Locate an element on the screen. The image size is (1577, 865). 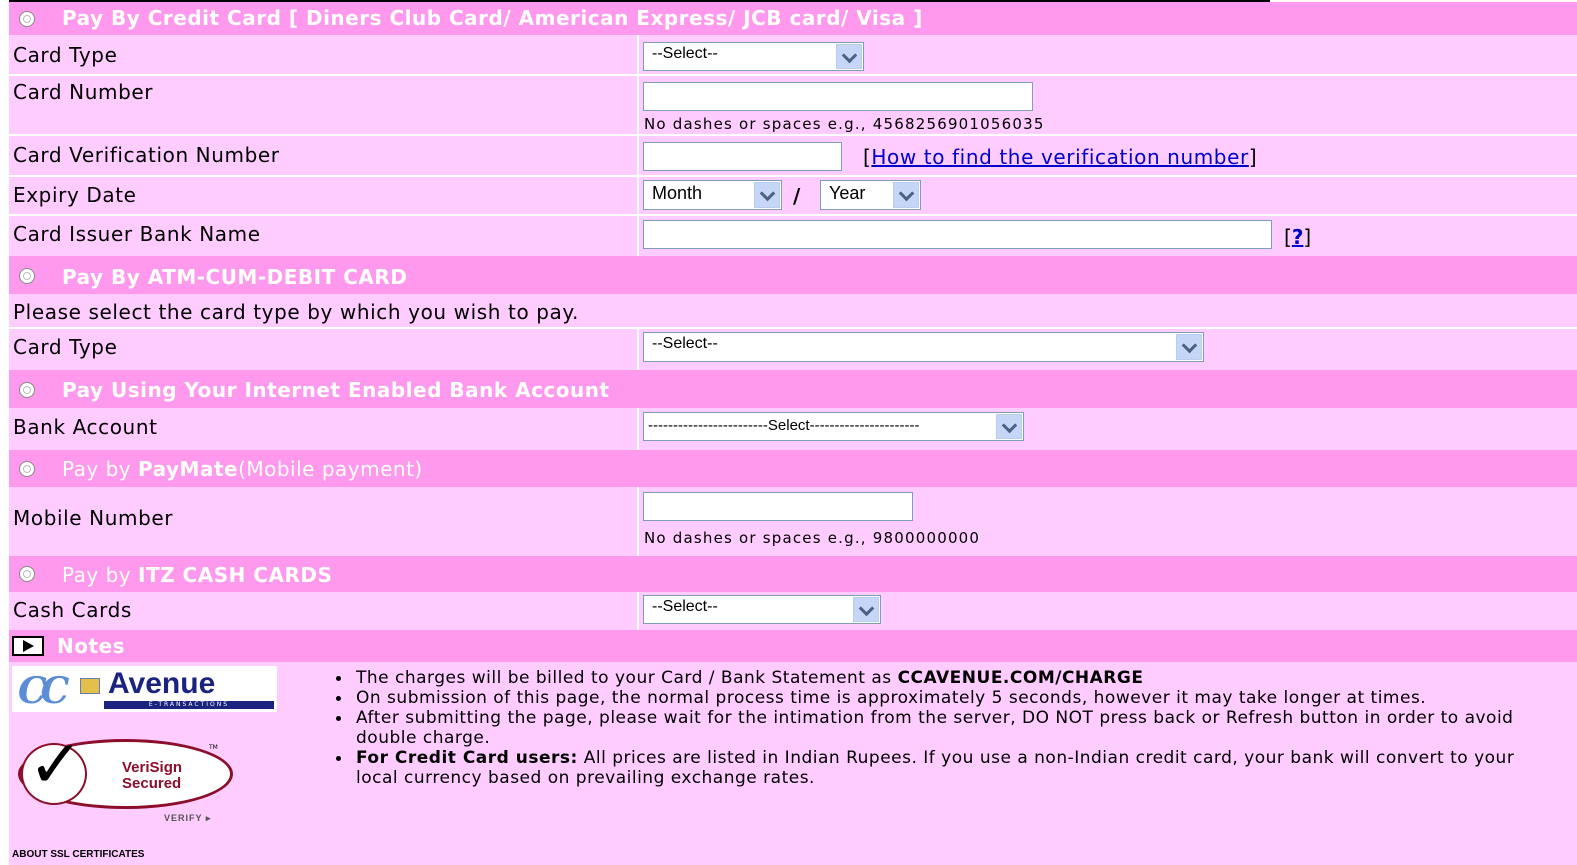
expiry-month-select: Month is located at coordinates (712, 195).